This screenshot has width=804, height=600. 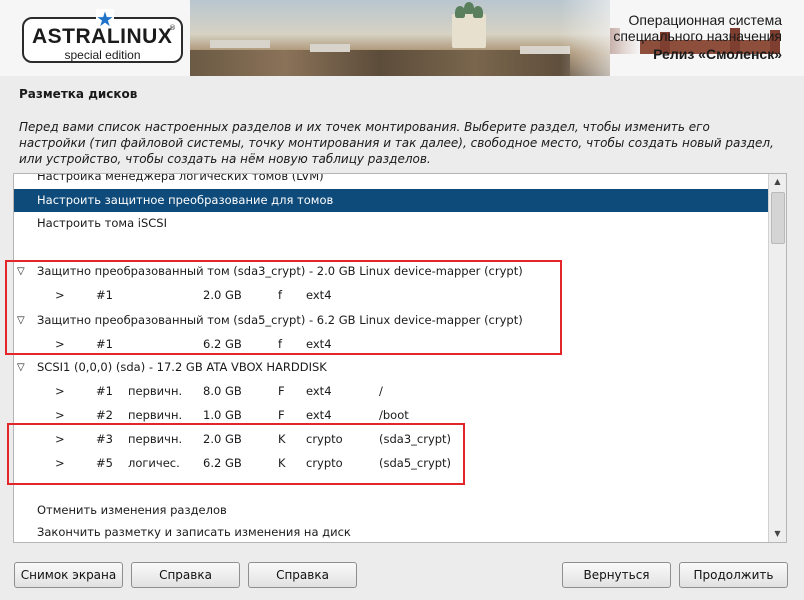 What do you see at coordinates (485, 38) in the screenshot?
I see `smolensk-panorama` at bounding box center [485, 38].